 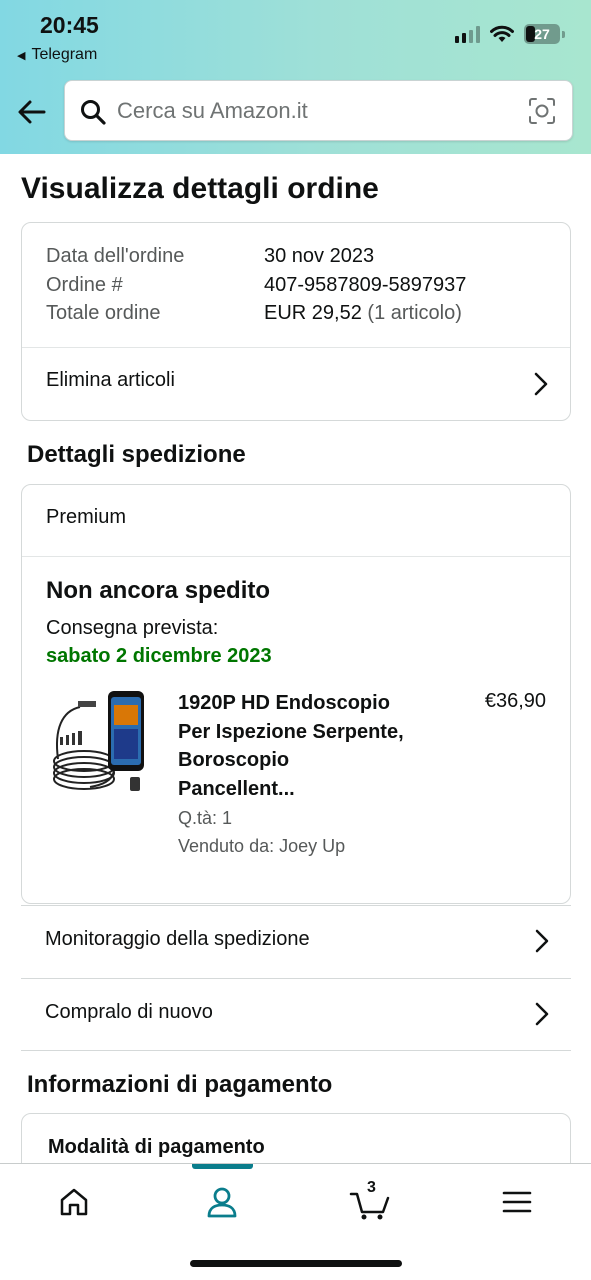 I want to click on back-app-label: Telegram, so click(x=64, y=54).